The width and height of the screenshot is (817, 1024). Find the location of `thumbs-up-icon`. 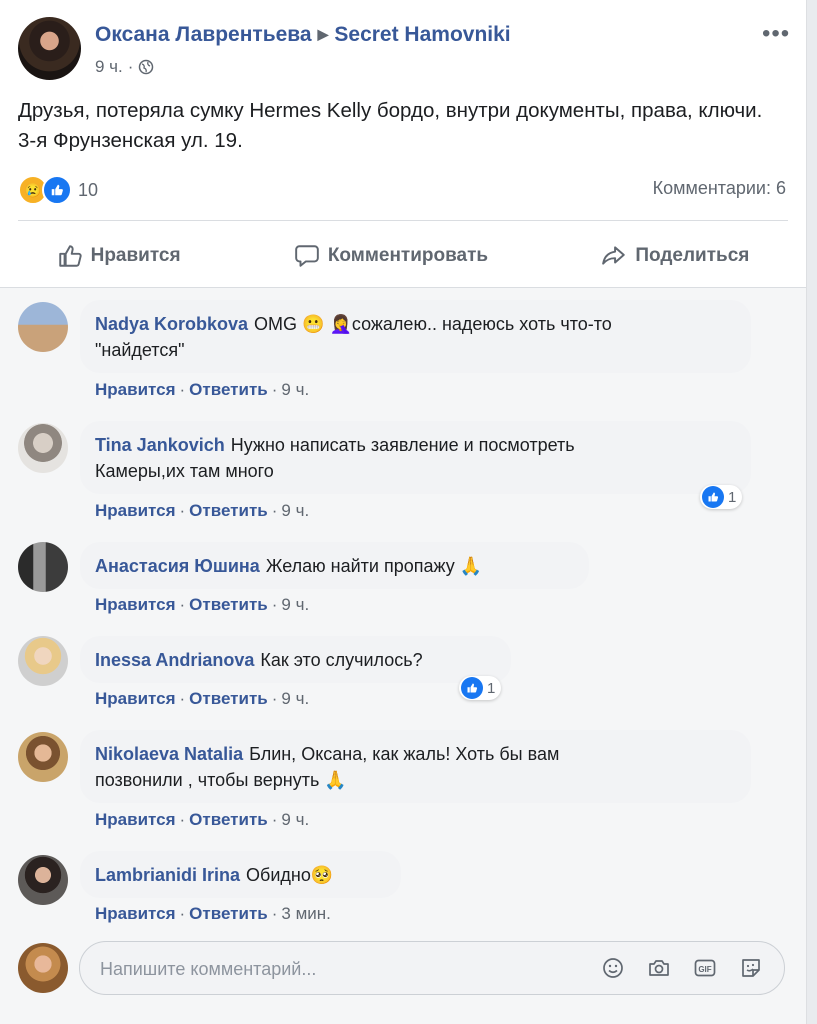

thumbs-up-icon is located at coordinates (70, 256).